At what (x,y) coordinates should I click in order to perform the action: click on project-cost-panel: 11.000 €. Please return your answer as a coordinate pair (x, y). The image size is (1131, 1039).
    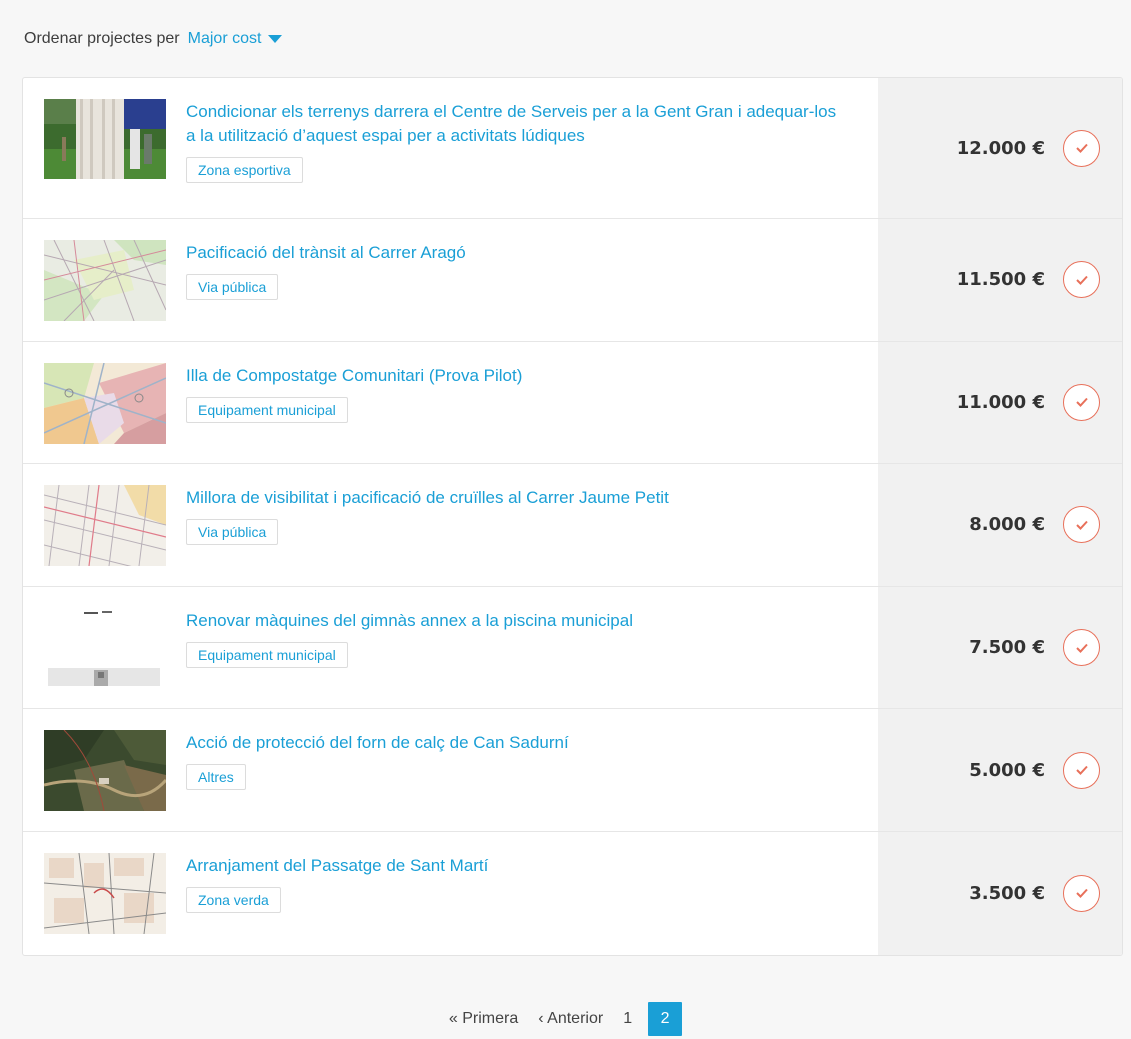
    Looking at the image, I should click on (1000, 402).